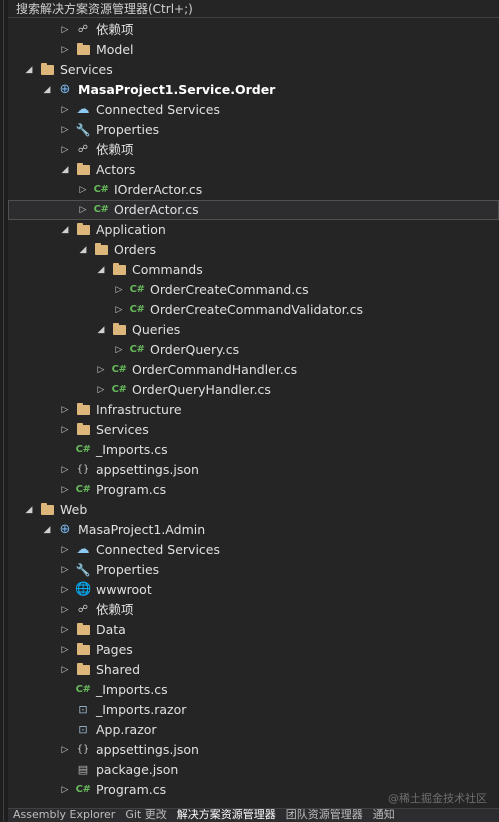 This screenshot has width=499, height=822. What do you see at coordinates (253, 770) in the screenshot?
I see `tree-item: ▤ package.json` at bounding box center [253, 770].